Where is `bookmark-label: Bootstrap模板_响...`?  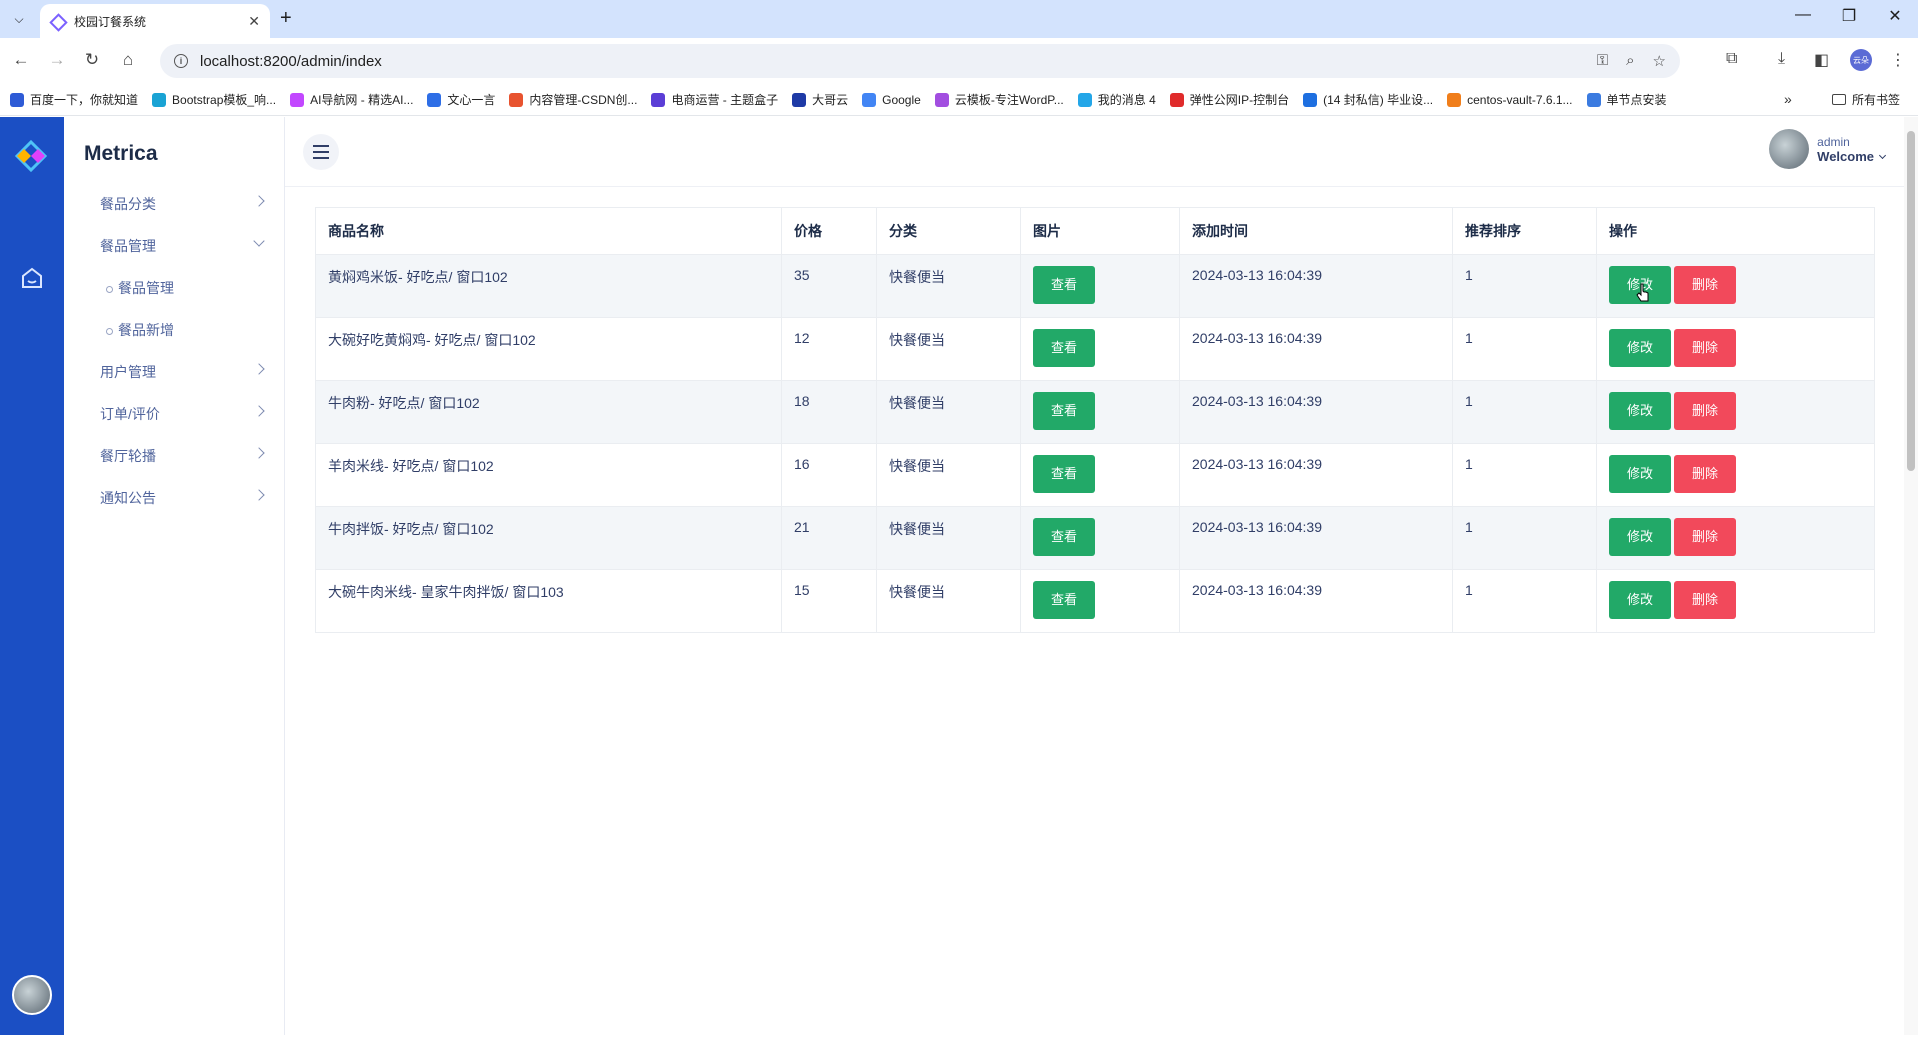 bookmark-label: Bootstrap模板_响... is located at coordinates (224, 100).